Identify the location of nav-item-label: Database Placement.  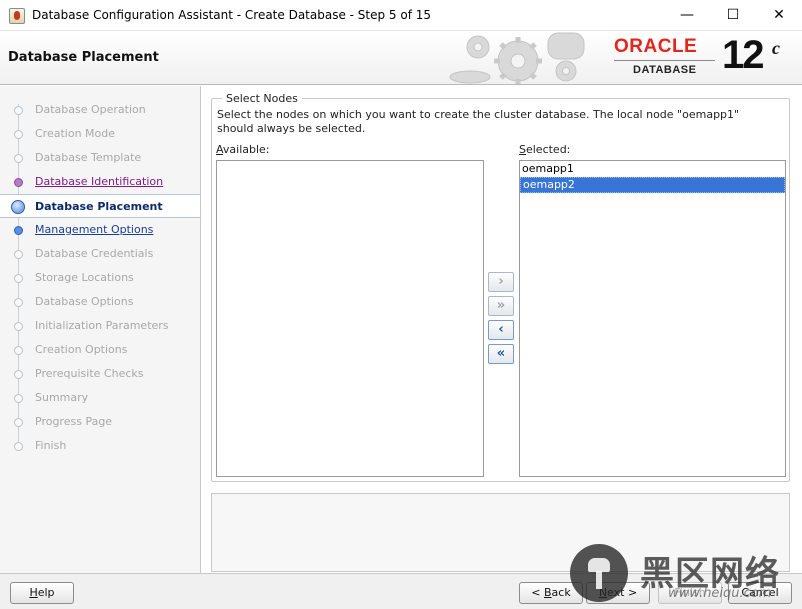
(99, 206).